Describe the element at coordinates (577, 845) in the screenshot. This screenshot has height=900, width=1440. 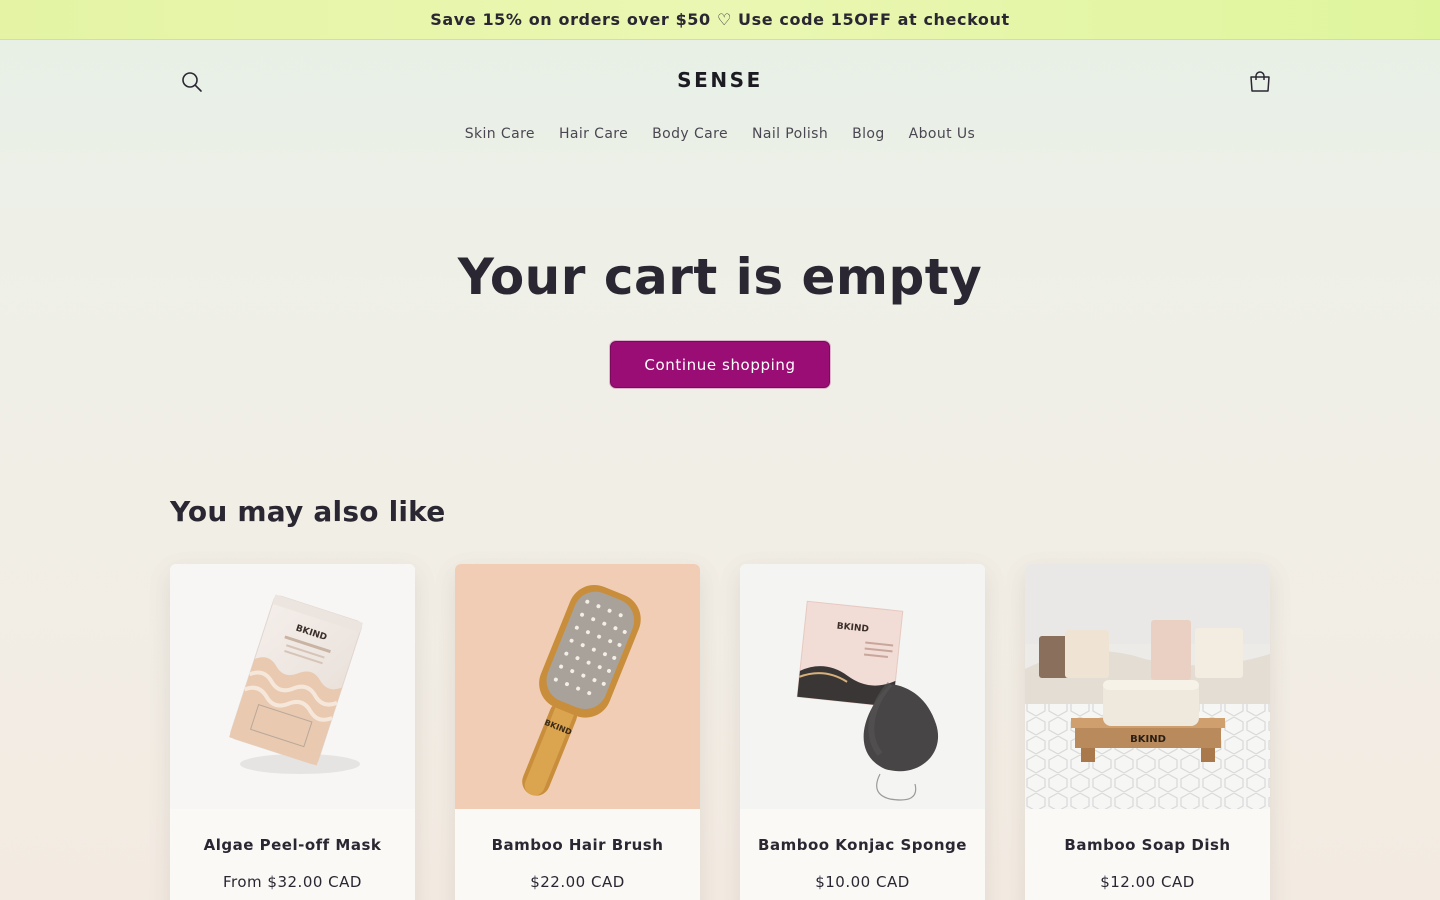
I see `product-name: Bamboo Hair Brush` at that location.